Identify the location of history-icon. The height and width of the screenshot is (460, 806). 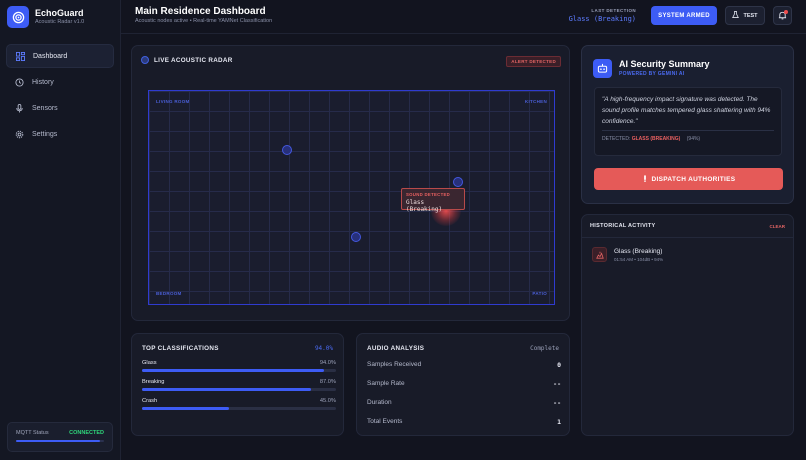
(19, 82).